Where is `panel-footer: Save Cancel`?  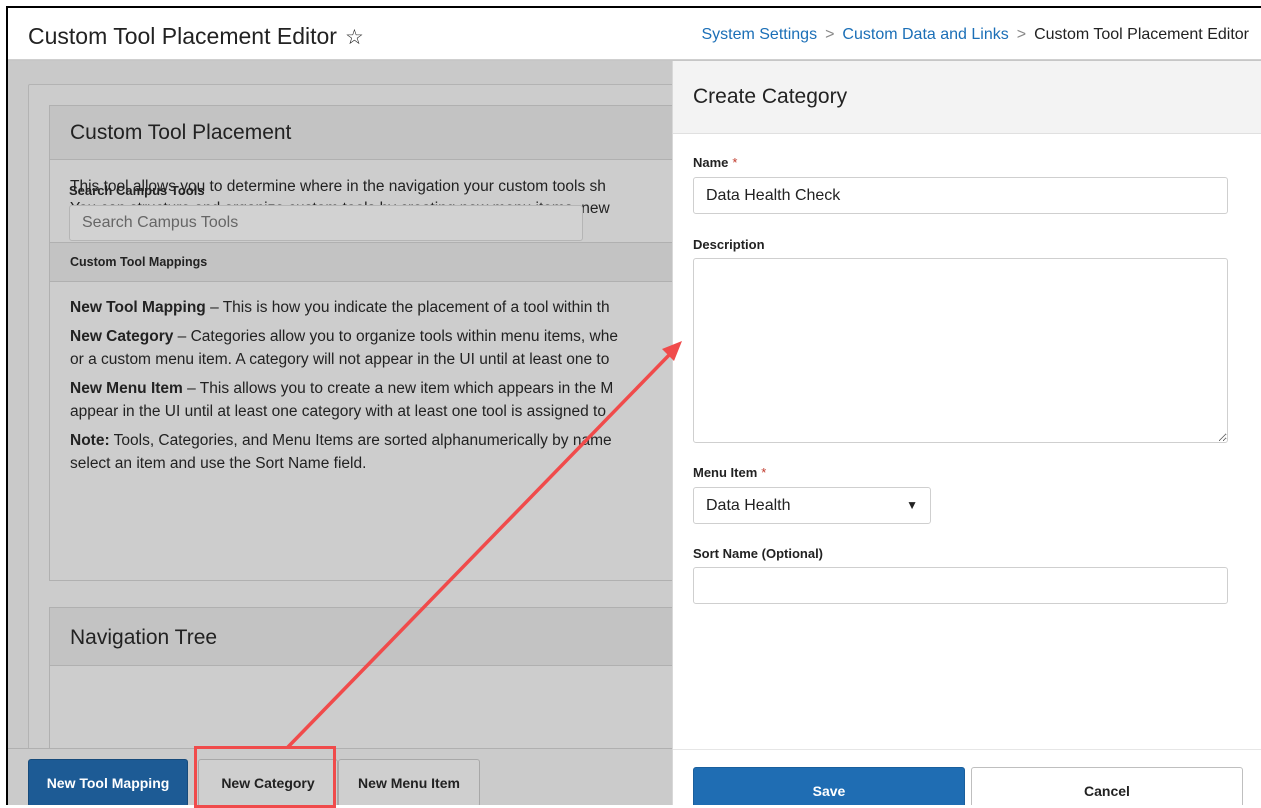 panel-footer: Save Cancel is located at coordinates (967, 777).